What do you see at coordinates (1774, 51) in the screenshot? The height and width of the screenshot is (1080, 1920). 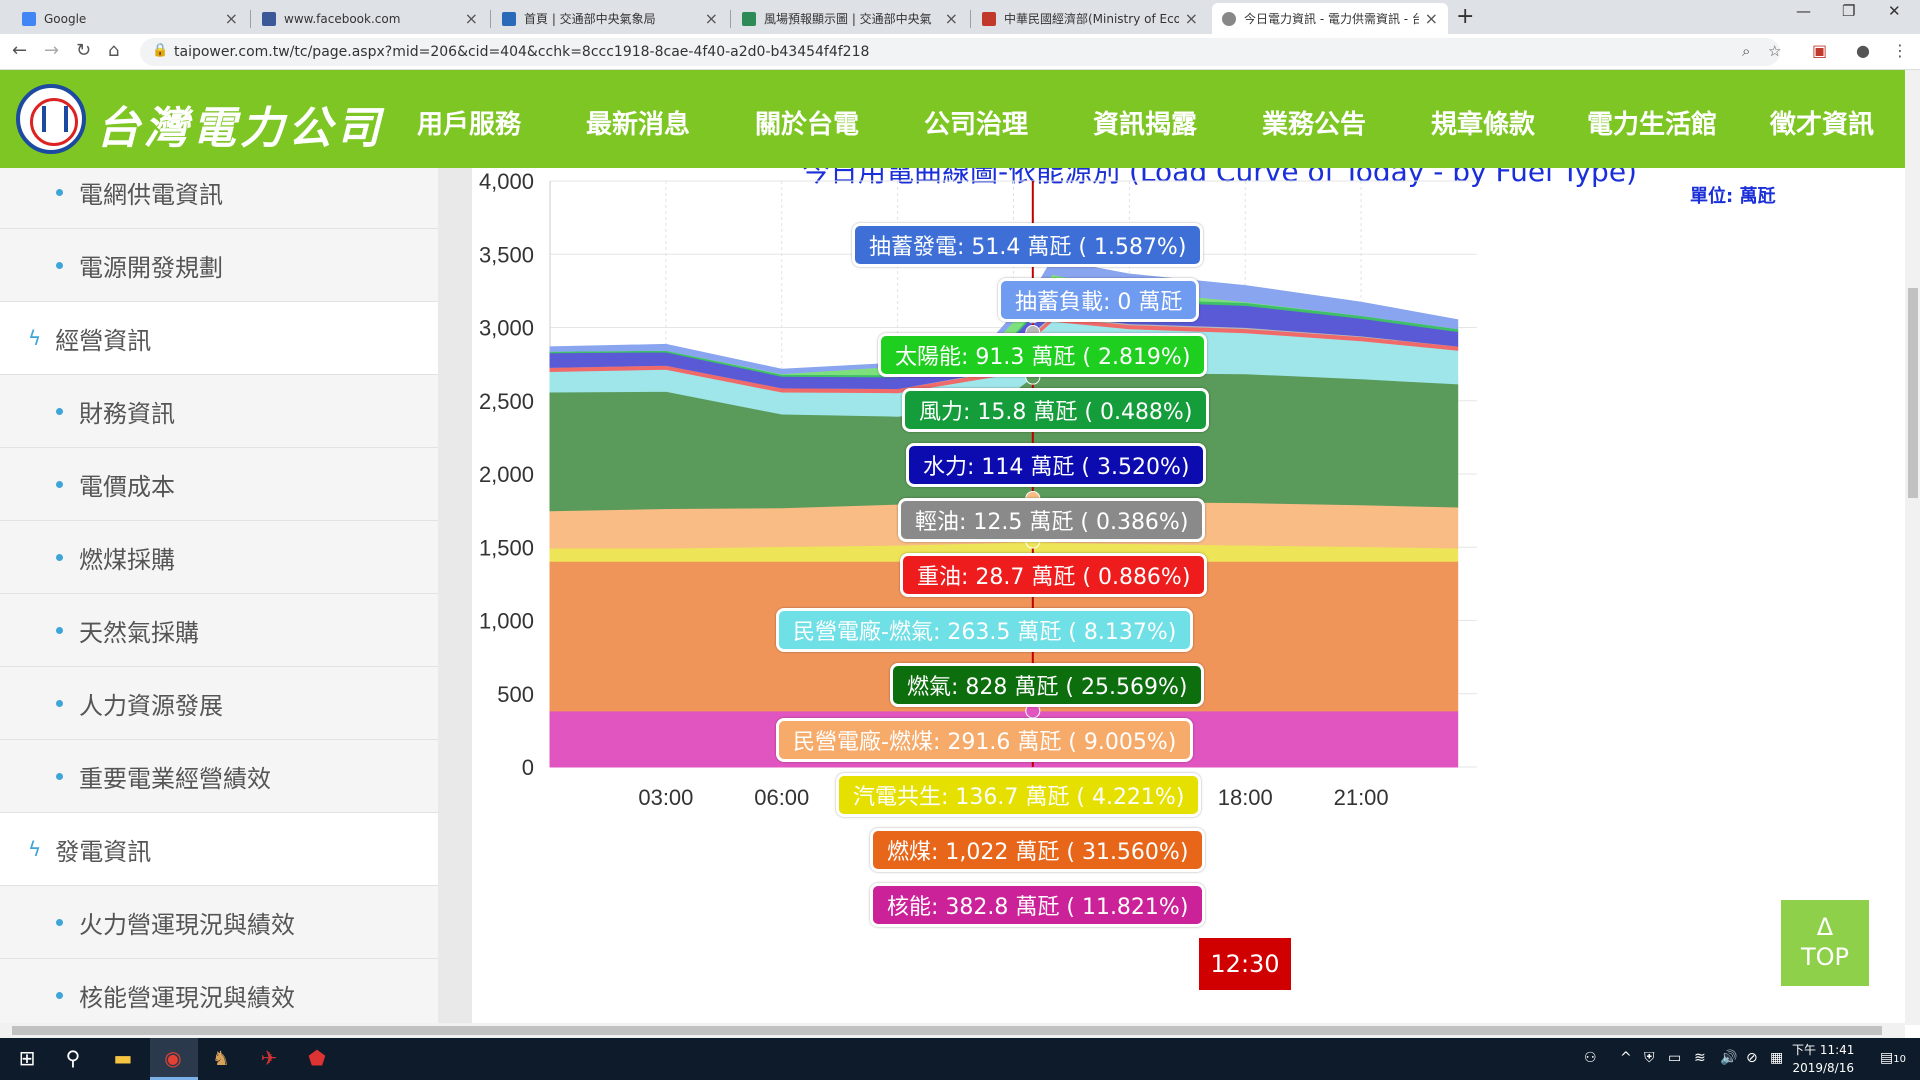 I see `bookmark-star-icon: ☆` at bounding box center [1774, 51].